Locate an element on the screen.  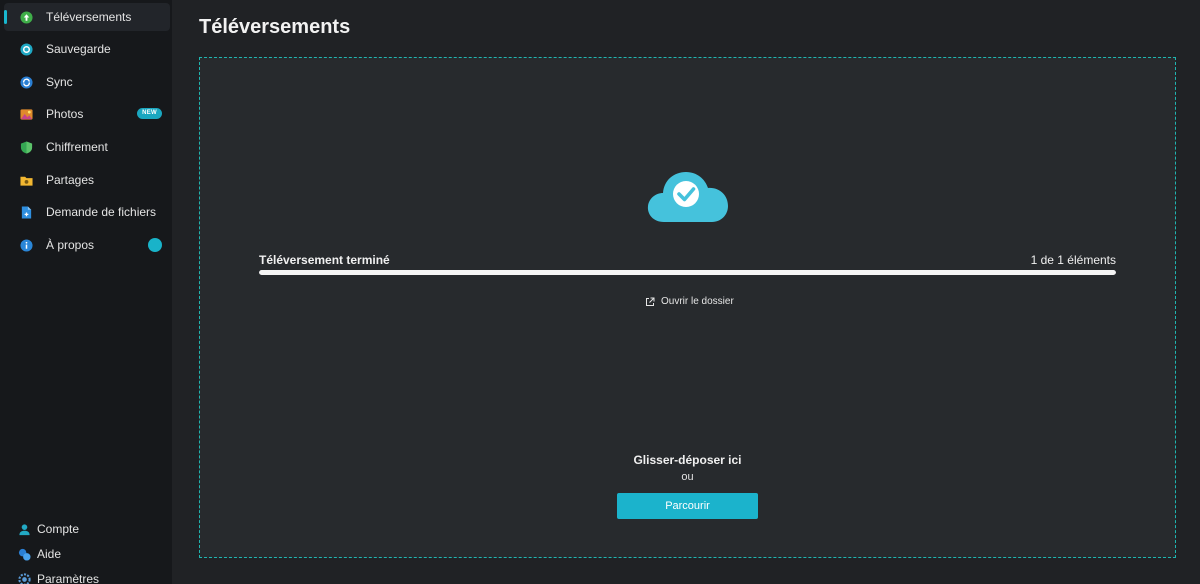
sidebar-item-label: Demande de fichiers is located at coordinates (101, 212).